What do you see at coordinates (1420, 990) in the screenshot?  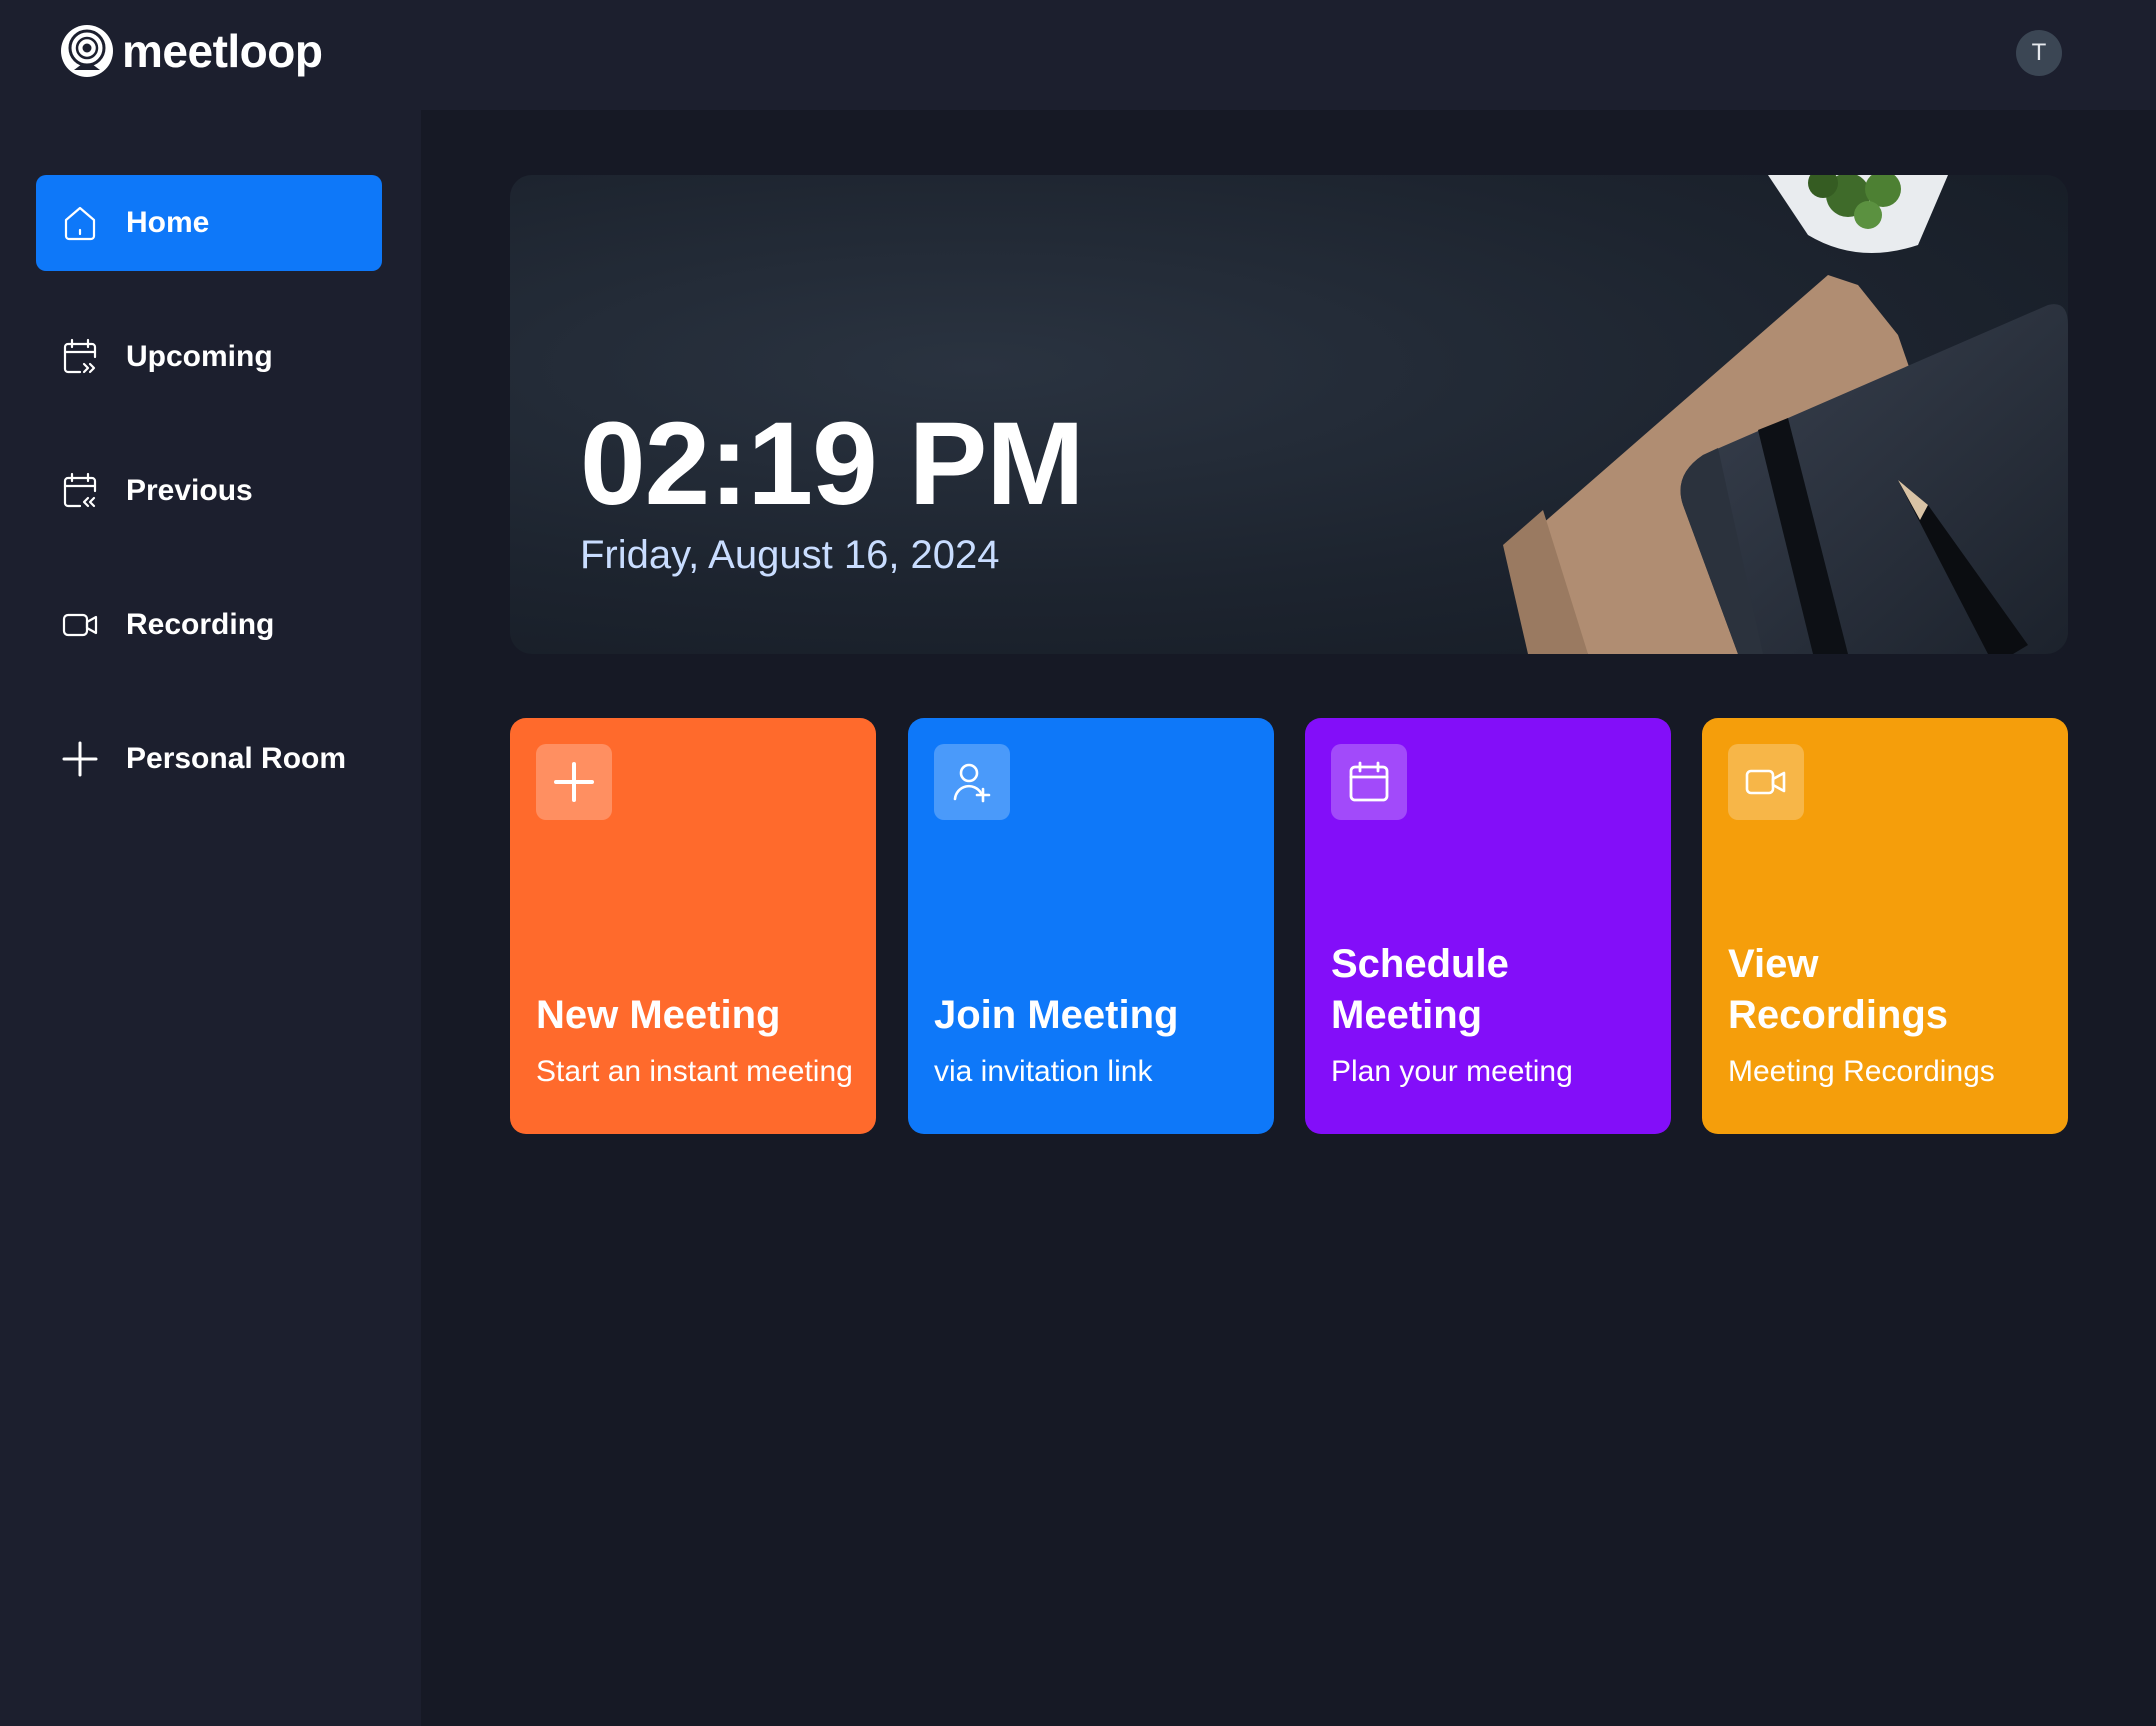 I see `card-title: Schedule Meeting` at bounding box center [1420, 990].